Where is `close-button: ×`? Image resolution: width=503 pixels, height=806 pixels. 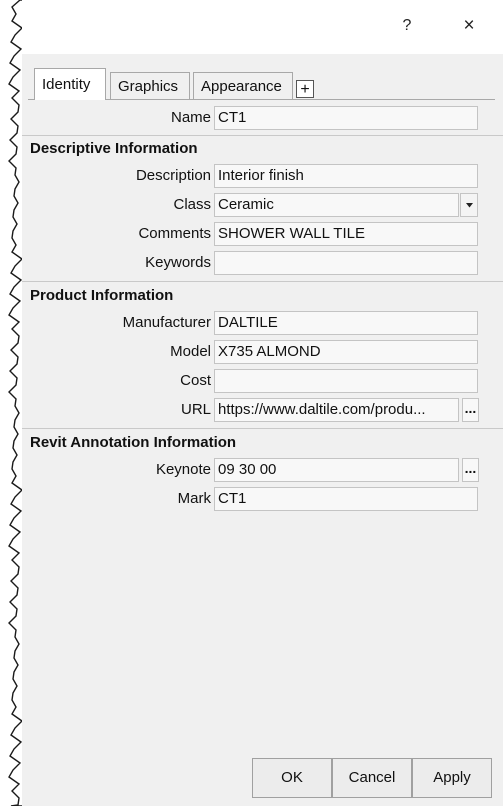 close-button: × is located at coordinates (469, 26).